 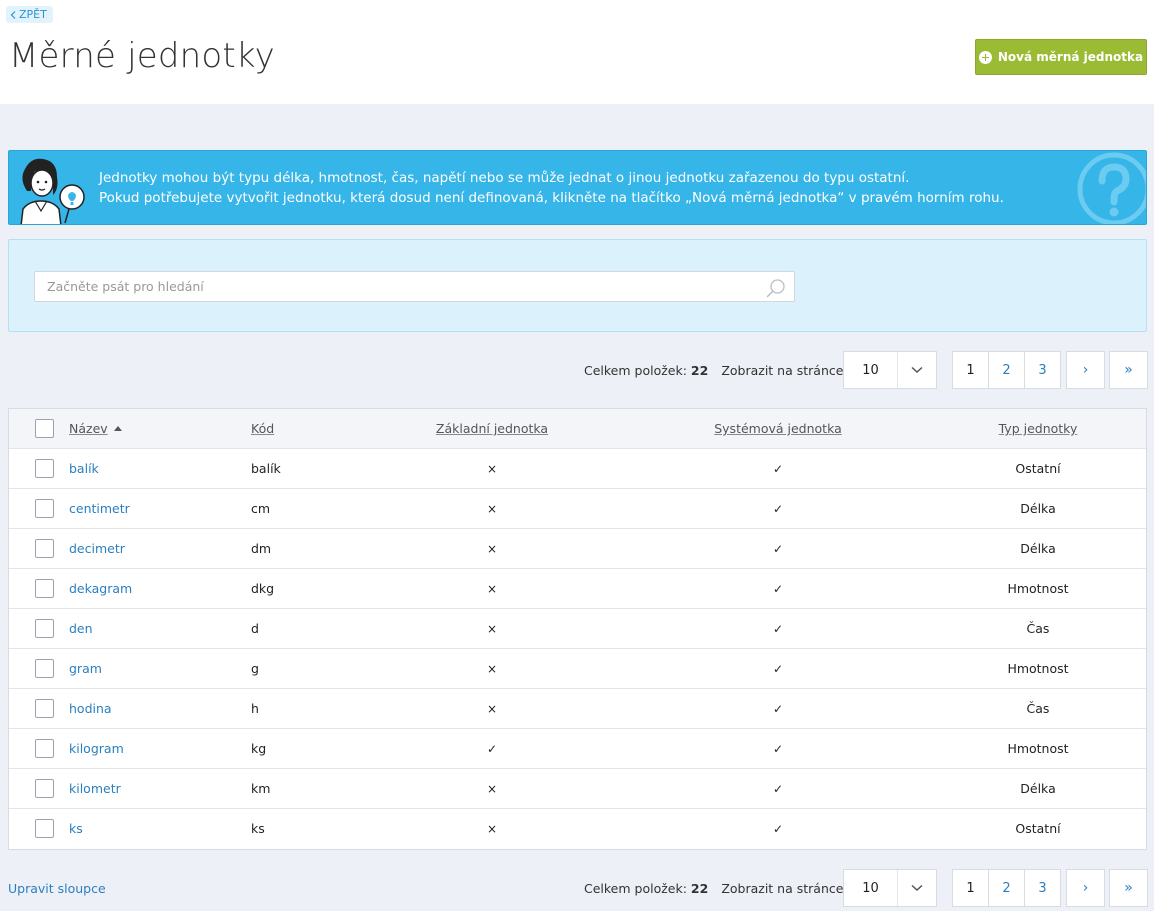 What do you see at coordinates (81, 628) in the screenshot?
I see `unit-name-link: den` at bounding box center [81, 628].